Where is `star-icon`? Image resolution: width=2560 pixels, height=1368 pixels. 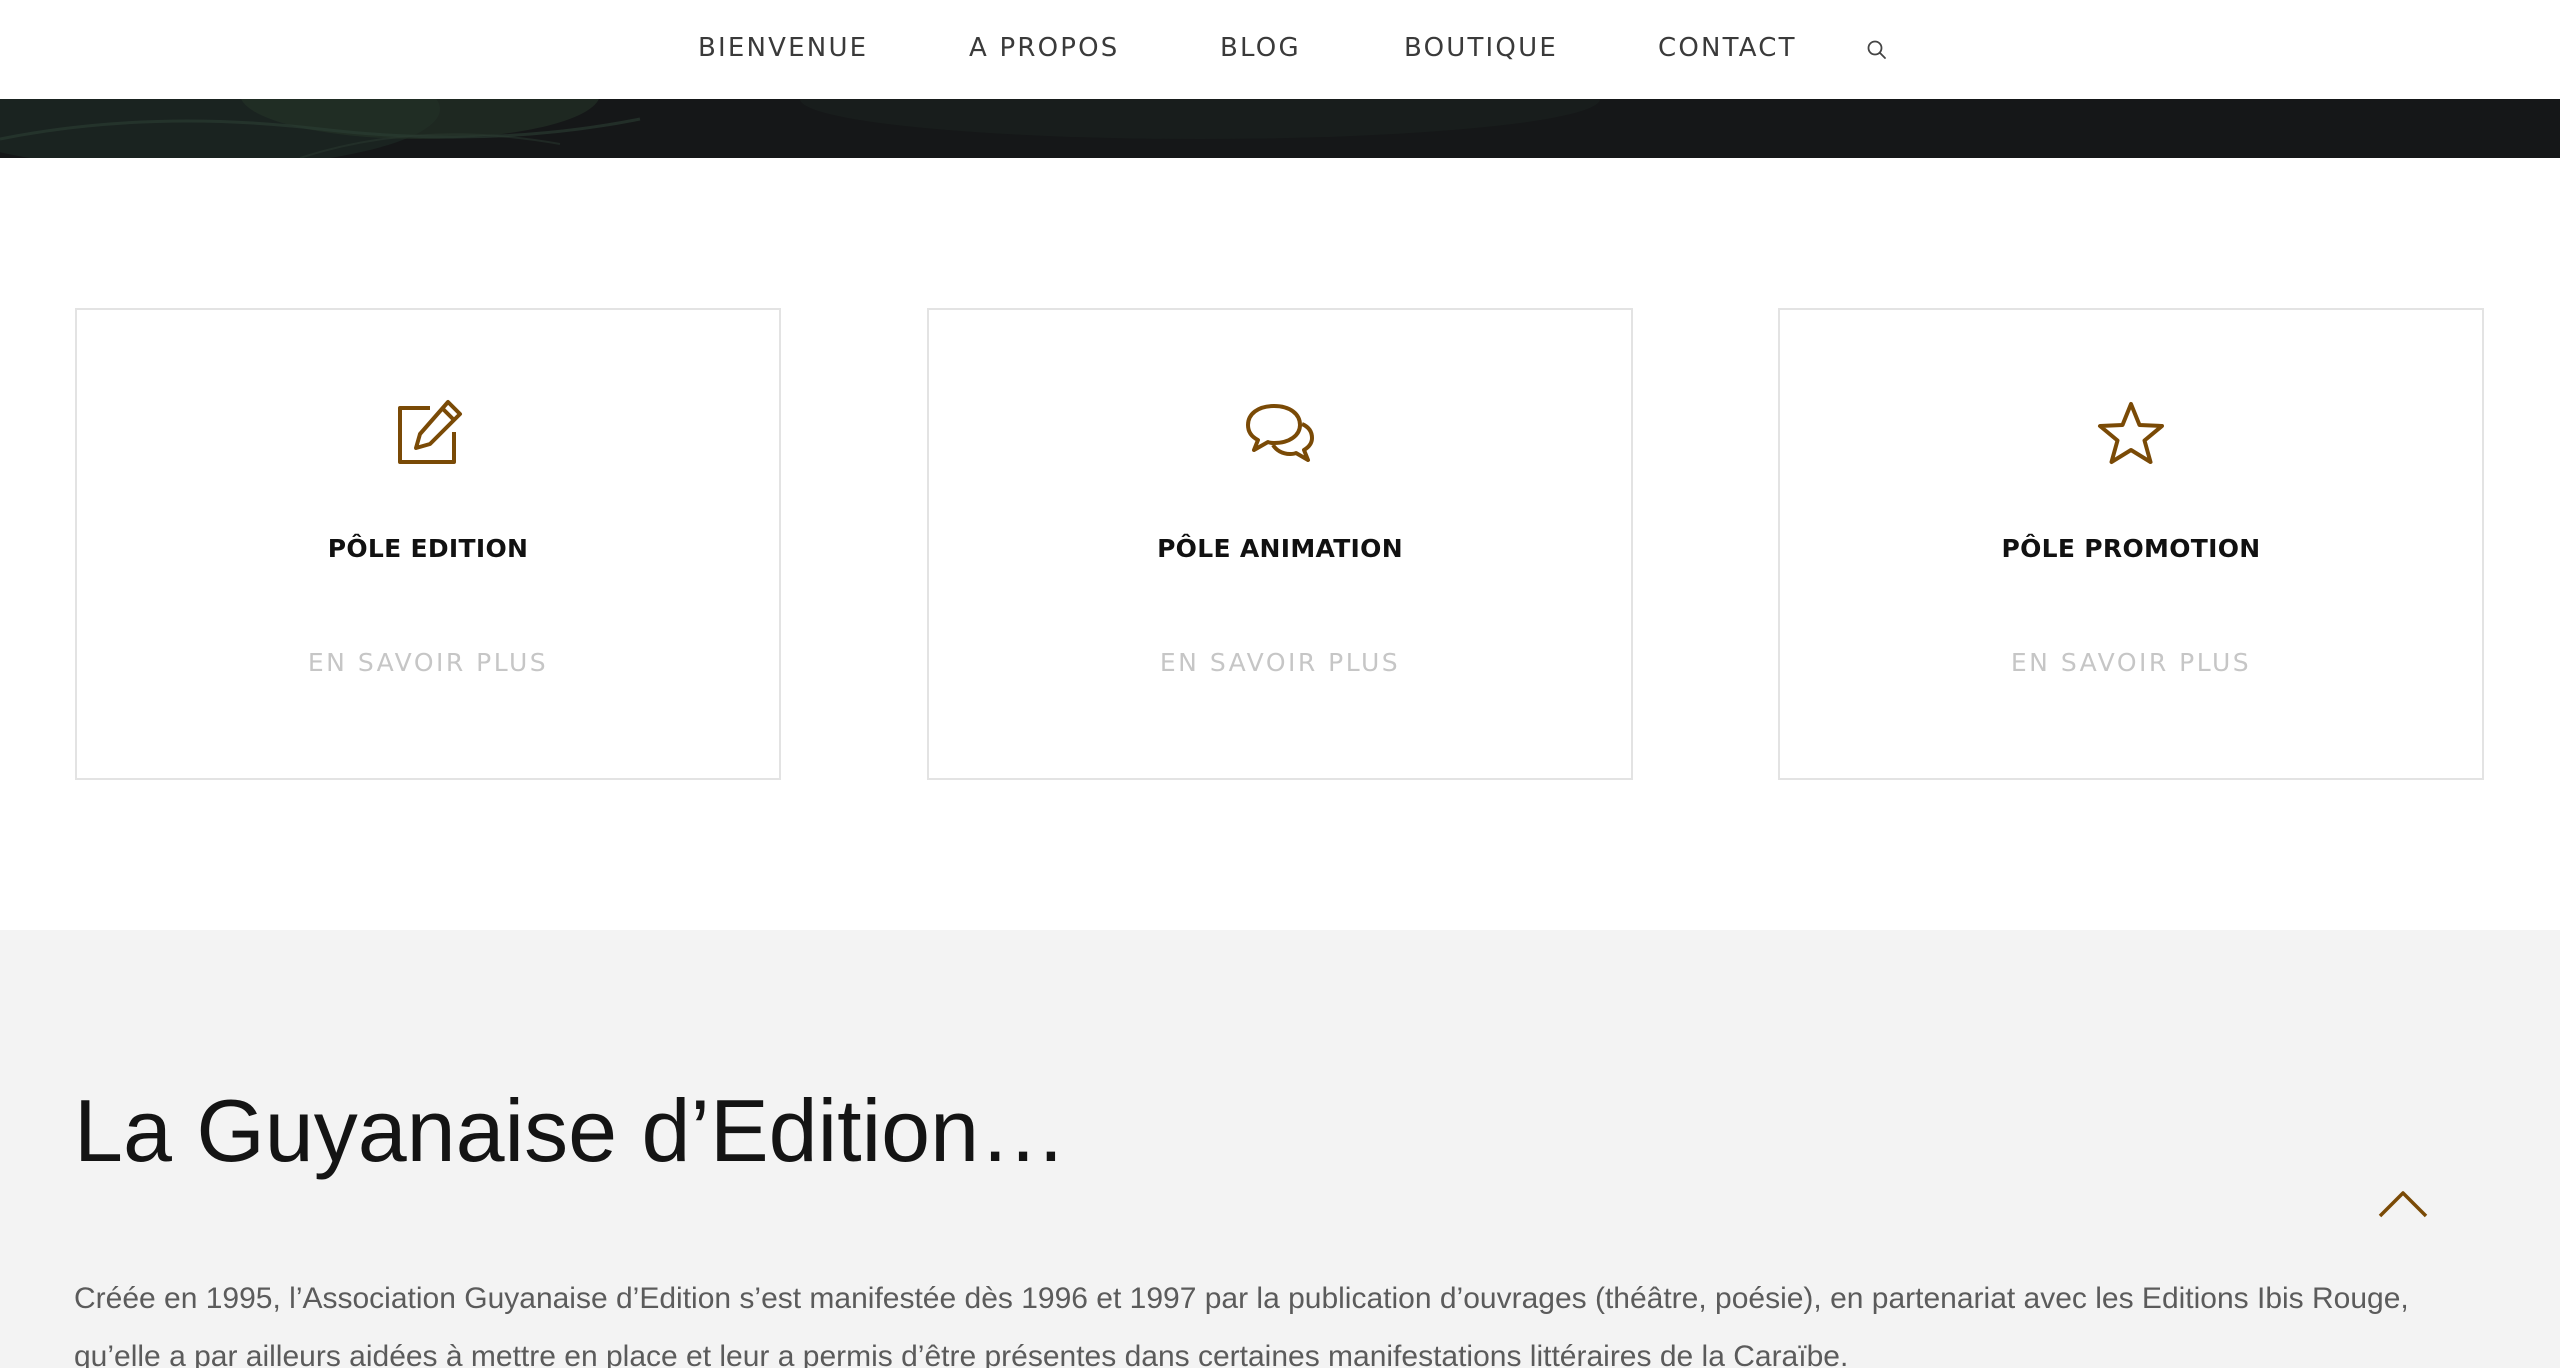
star-icon is located at coordinates (2131, 434).